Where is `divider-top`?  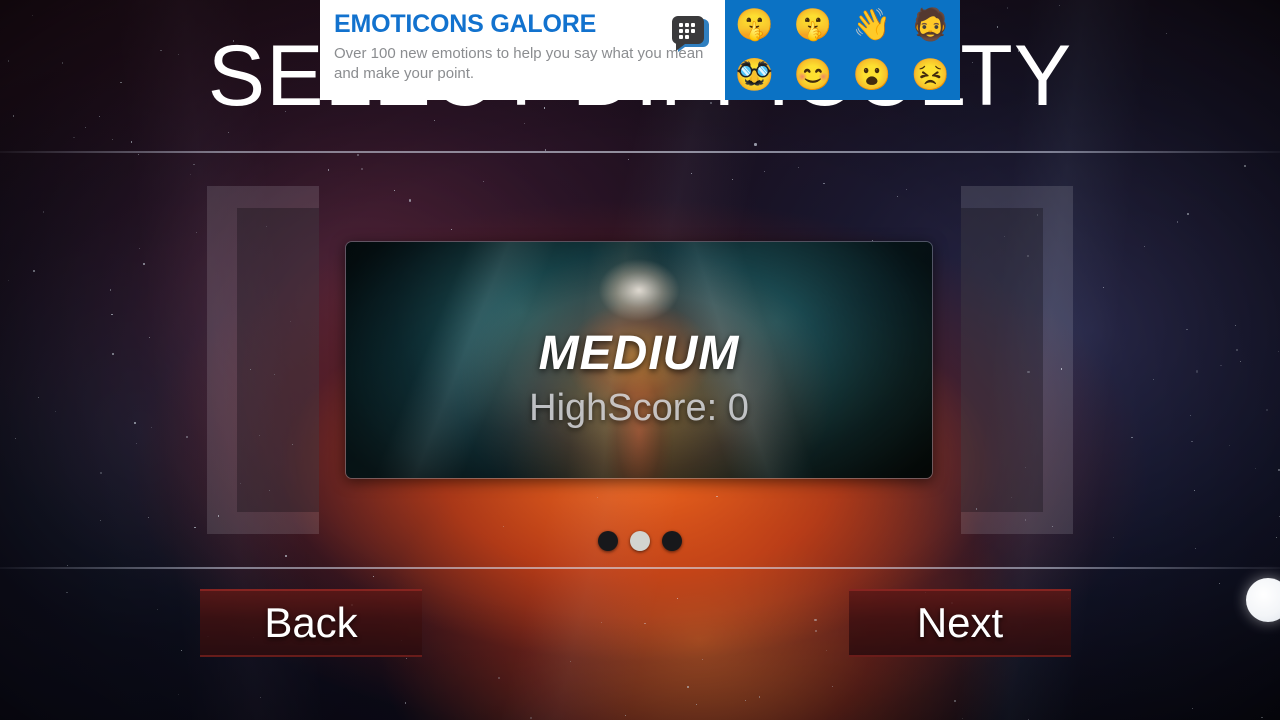 divider-top is located at coordinates (640, 152).